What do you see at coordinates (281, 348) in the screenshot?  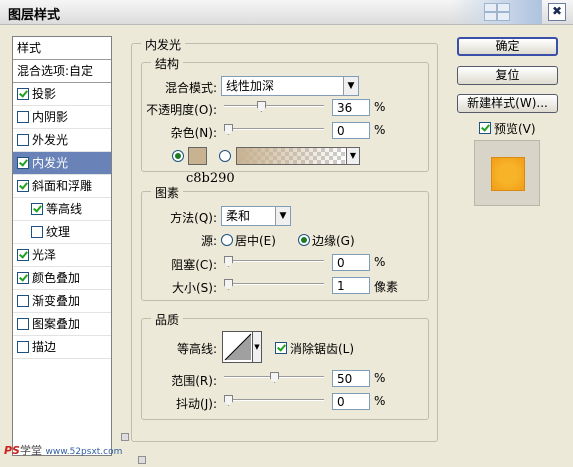 I see `antialias-checkbox` at bounding box center [281, 348].